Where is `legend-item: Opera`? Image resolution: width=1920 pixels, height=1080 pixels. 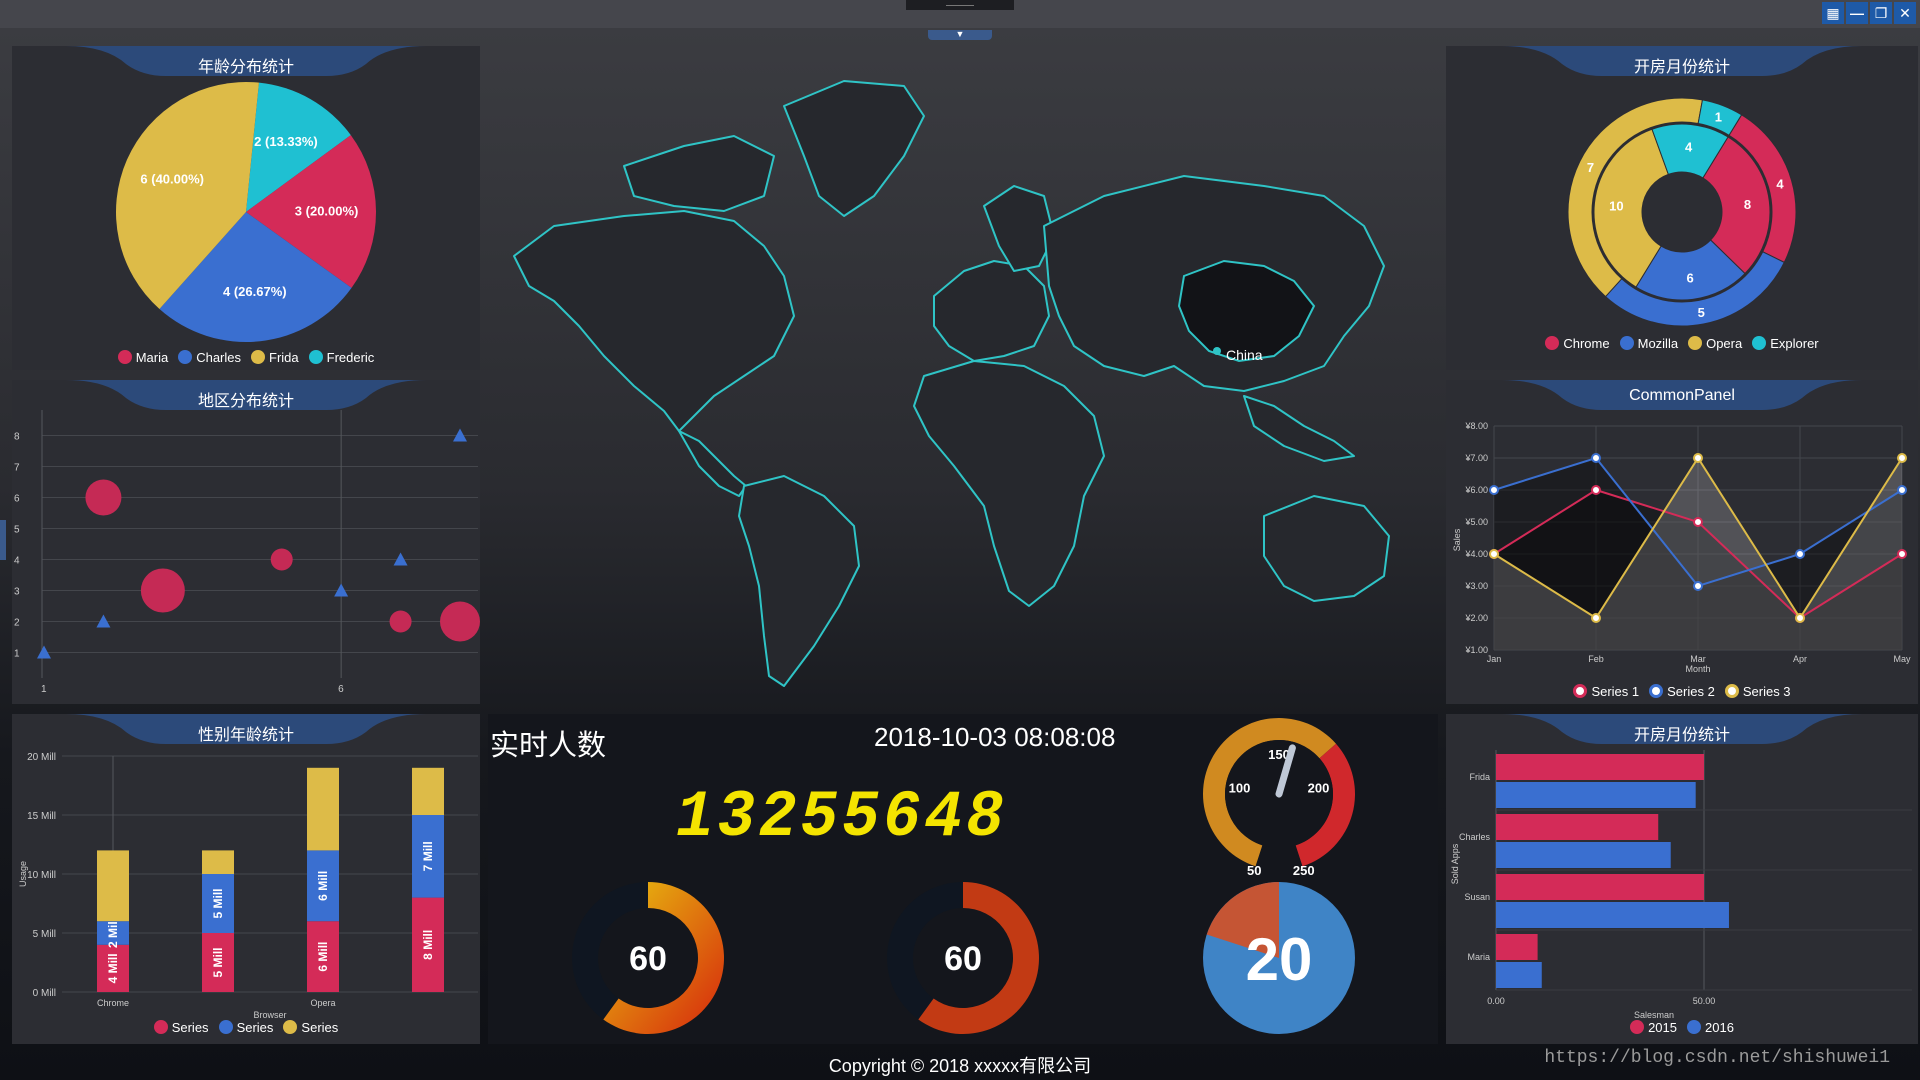 legend-item: Opera is located at coordinates (1715, 343).